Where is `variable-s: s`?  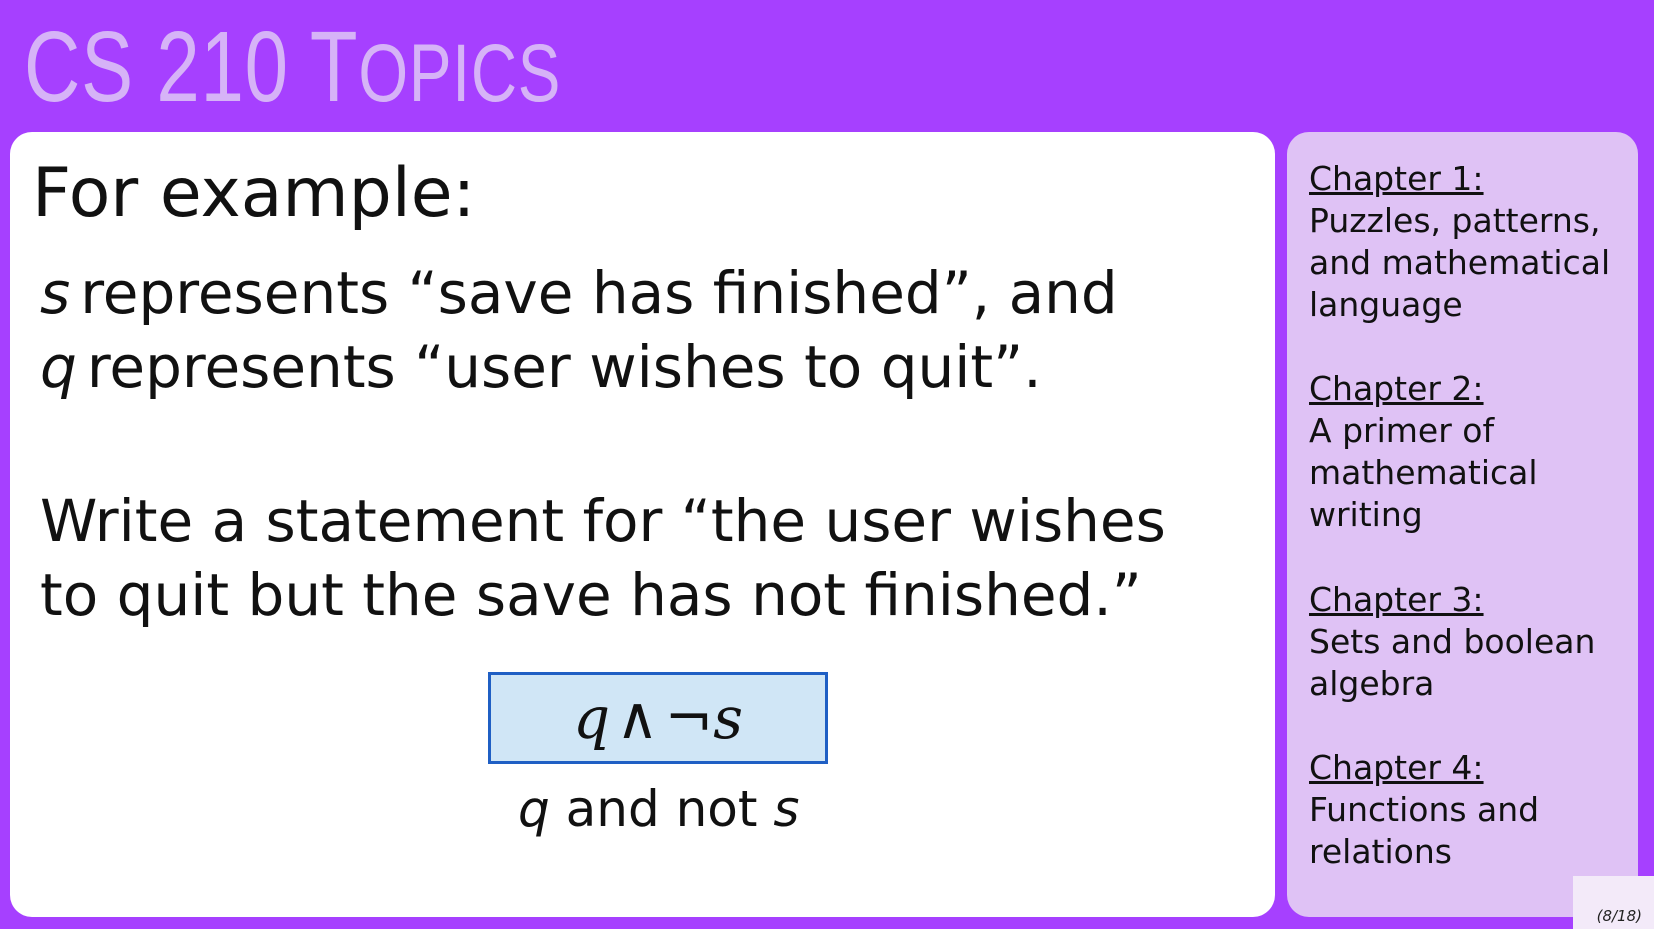
variable-s: s is located at coordinates (55, 293).